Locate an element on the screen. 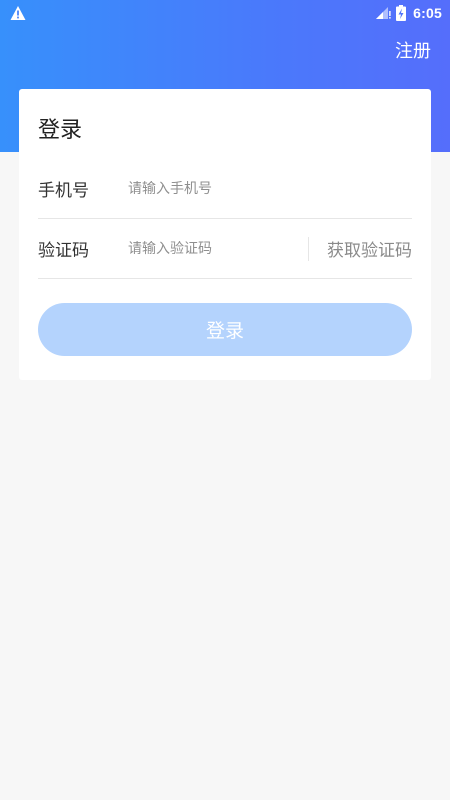 The width and height of the screenshot is (450, 800). signal-icon is located at coordinates (383, 13).